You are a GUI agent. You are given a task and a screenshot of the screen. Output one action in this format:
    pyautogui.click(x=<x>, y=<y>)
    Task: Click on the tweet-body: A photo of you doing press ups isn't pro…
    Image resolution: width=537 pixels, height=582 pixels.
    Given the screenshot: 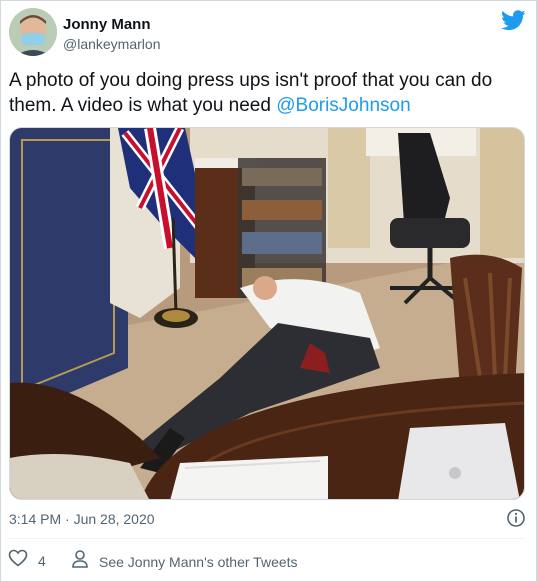 What is the action you would take?
    pyautogui.click(x=251, y=93)
    